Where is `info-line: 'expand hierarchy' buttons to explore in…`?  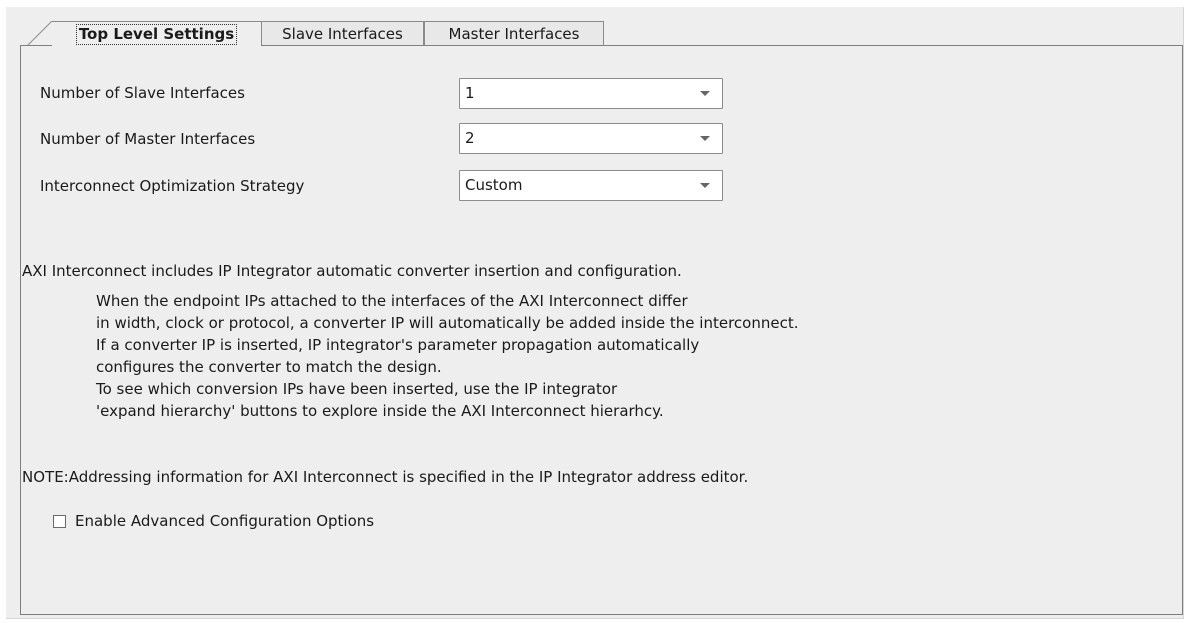 info-line: 'expand hierarchy' buttons to explore in… is located at coordinates (380, 411).